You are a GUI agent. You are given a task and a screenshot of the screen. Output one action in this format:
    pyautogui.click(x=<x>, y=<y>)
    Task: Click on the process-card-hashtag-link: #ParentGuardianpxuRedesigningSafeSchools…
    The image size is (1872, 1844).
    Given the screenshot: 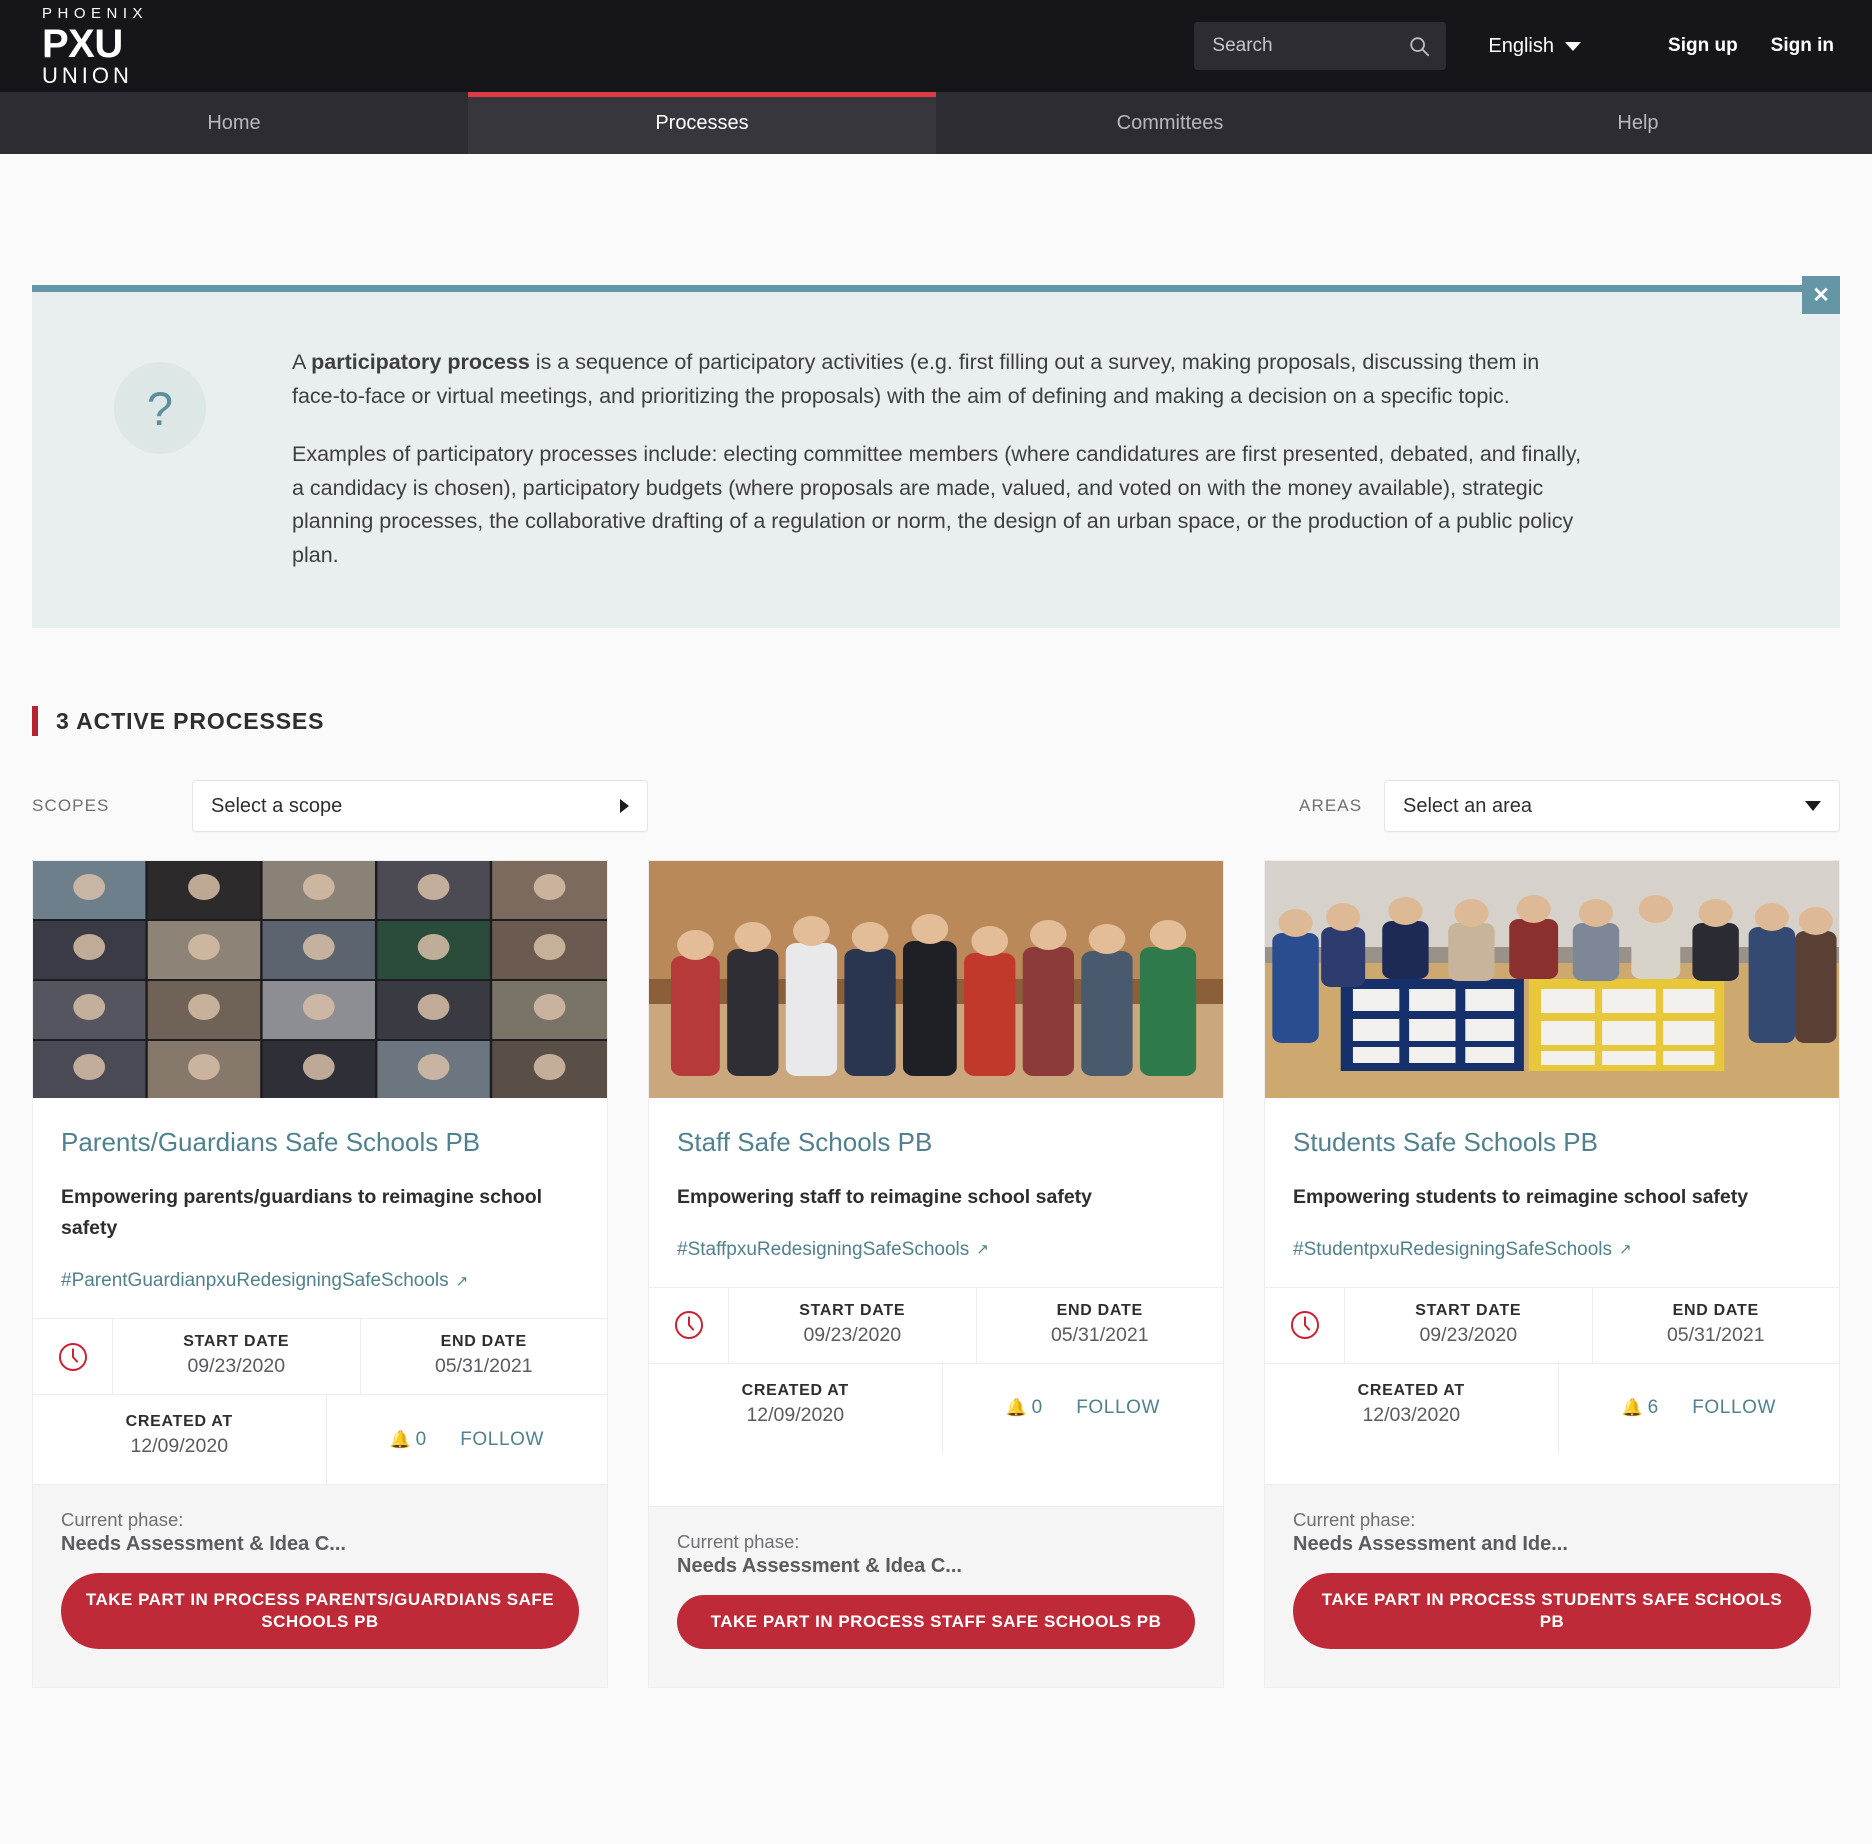 What is the action you would take?
    pyautogui.click(x=264, y=1281)
    